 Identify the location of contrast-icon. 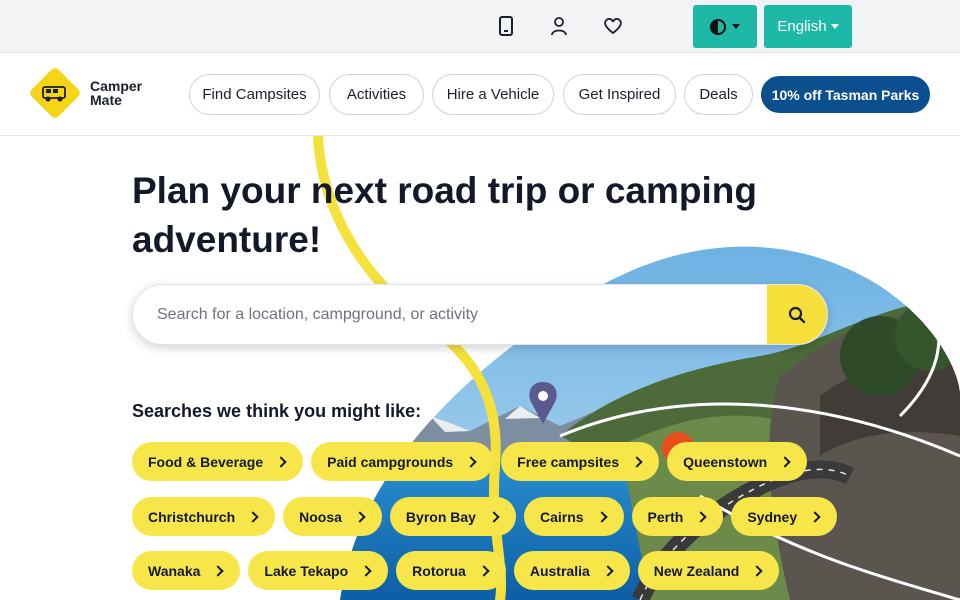
(718, 26).